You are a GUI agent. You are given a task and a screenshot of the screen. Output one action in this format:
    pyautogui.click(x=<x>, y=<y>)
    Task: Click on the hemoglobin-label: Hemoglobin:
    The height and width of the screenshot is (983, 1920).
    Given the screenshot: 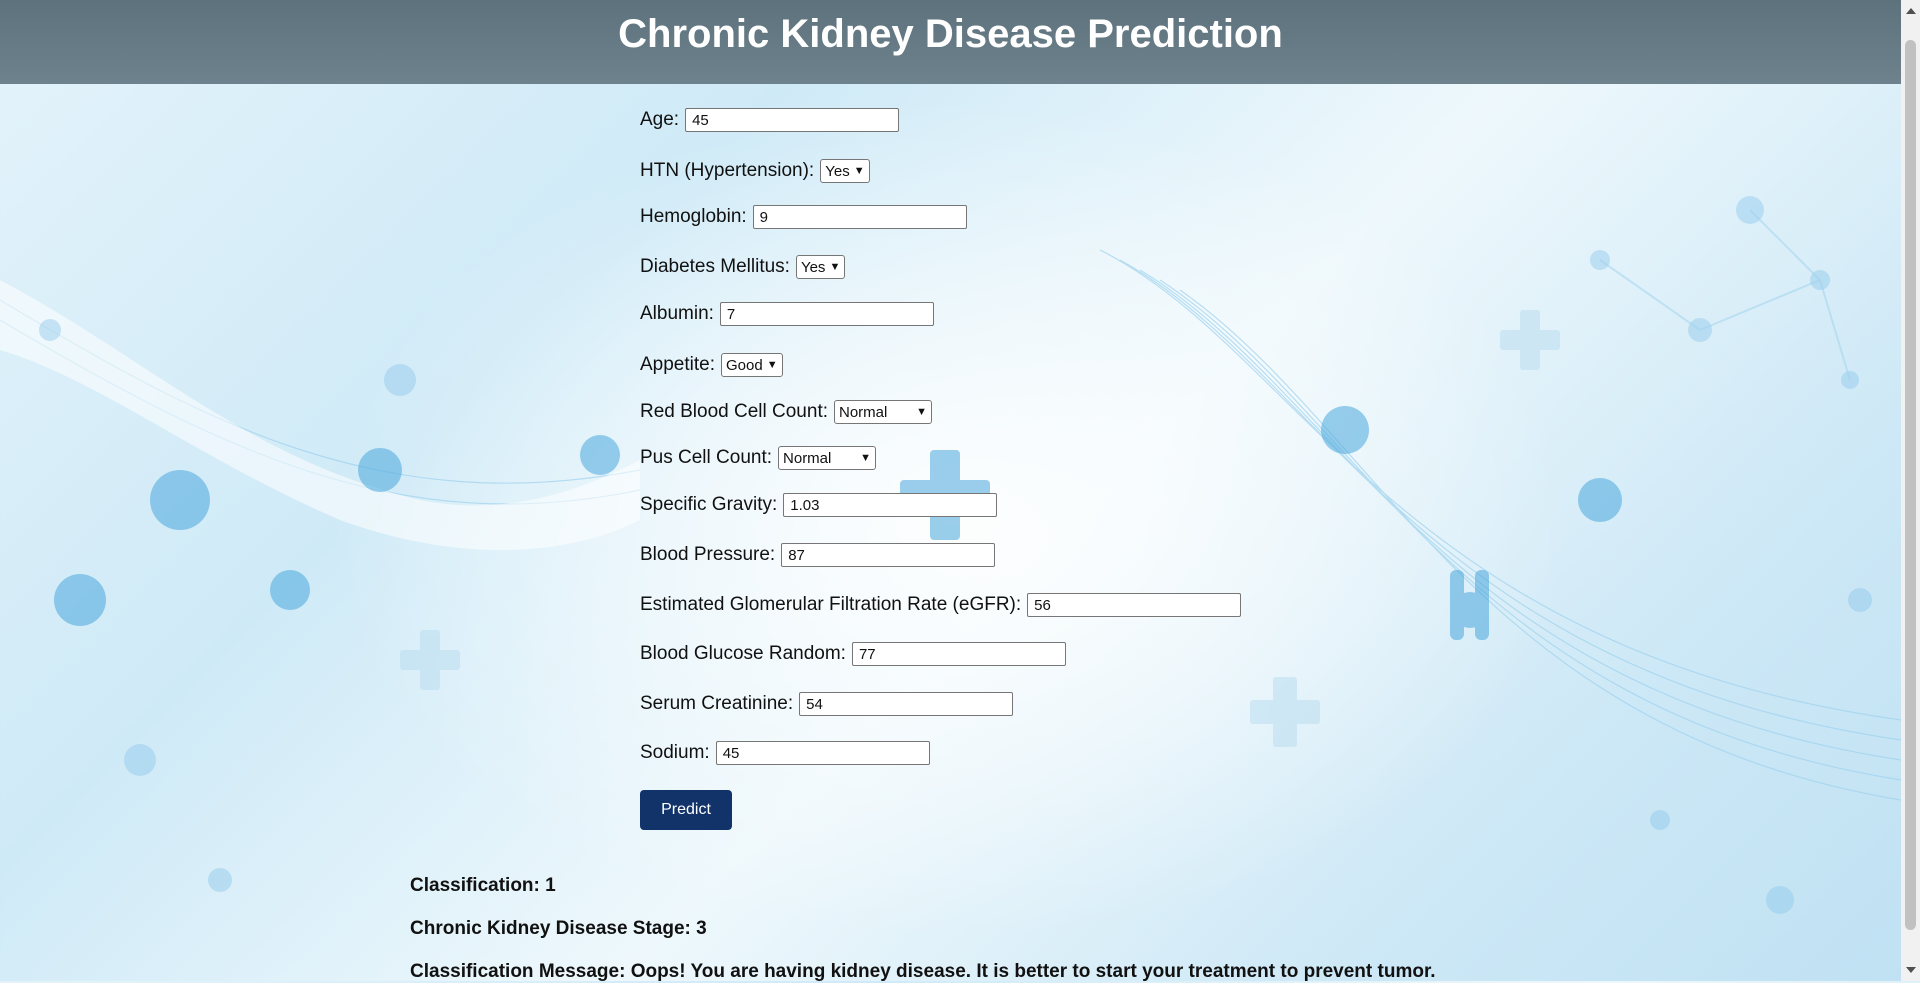 What is the action you would take?
    pyautogui.click(x=693, y=216)
    